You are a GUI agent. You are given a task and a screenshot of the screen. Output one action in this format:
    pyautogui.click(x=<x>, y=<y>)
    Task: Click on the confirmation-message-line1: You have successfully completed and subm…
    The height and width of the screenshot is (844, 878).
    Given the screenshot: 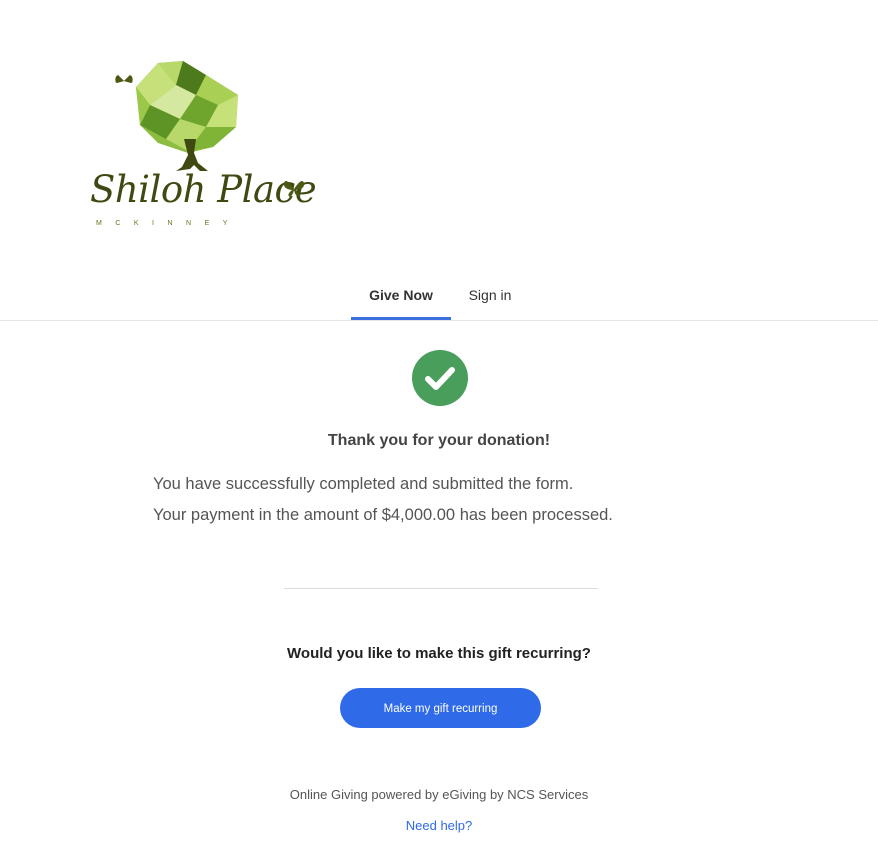 What is the action you would take?
    pyautogui.click(x=363, y=484)
    